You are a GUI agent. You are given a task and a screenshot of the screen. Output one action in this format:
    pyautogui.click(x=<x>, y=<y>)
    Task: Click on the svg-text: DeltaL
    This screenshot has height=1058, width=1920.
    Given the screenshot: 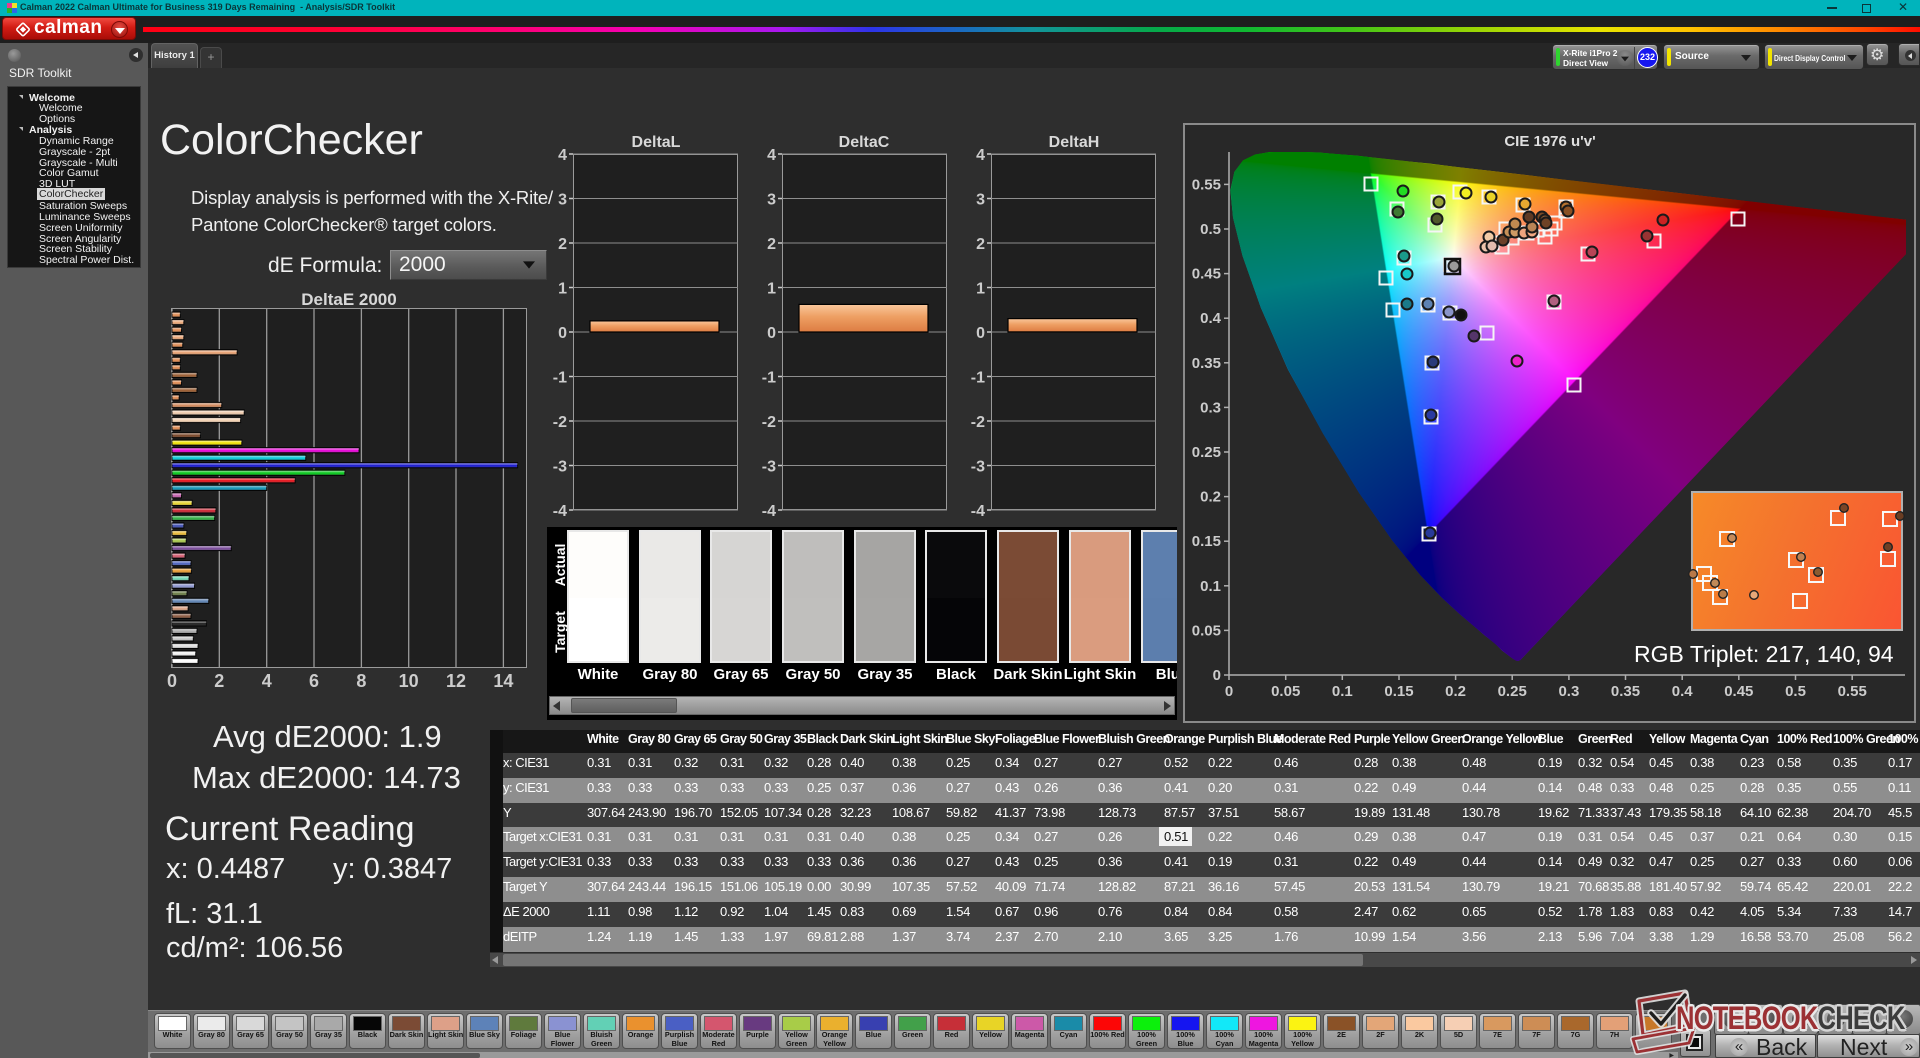 What is the action you would take?
    pyautogui.click(x=656, y=142)
    